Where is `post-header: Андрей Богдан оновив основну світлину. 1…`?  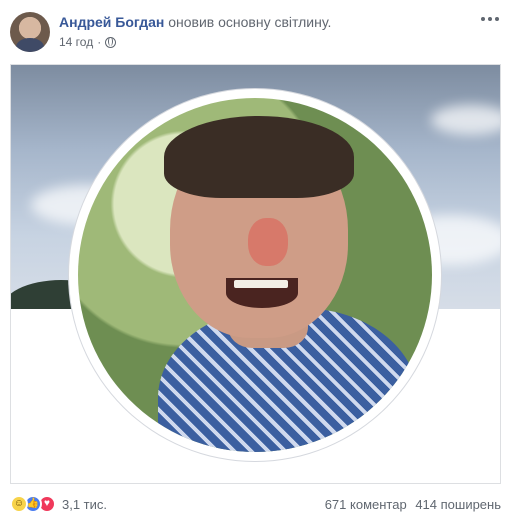
post-header: Андрей Богдан оновив основну світлину. 1… is located at coordinates (255, 33).